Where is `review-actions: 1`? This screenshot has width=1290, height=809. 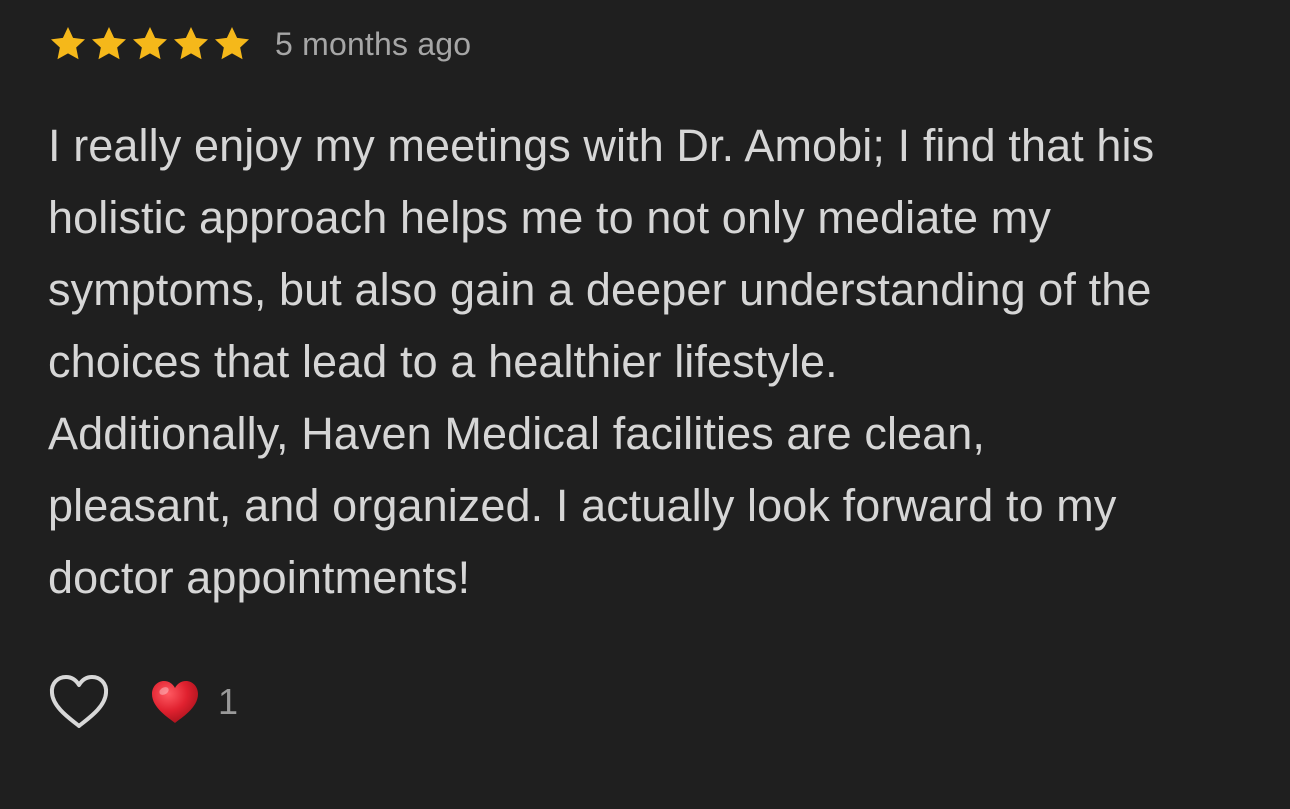
review-actions: 1 is located at coordinates (143, 702).